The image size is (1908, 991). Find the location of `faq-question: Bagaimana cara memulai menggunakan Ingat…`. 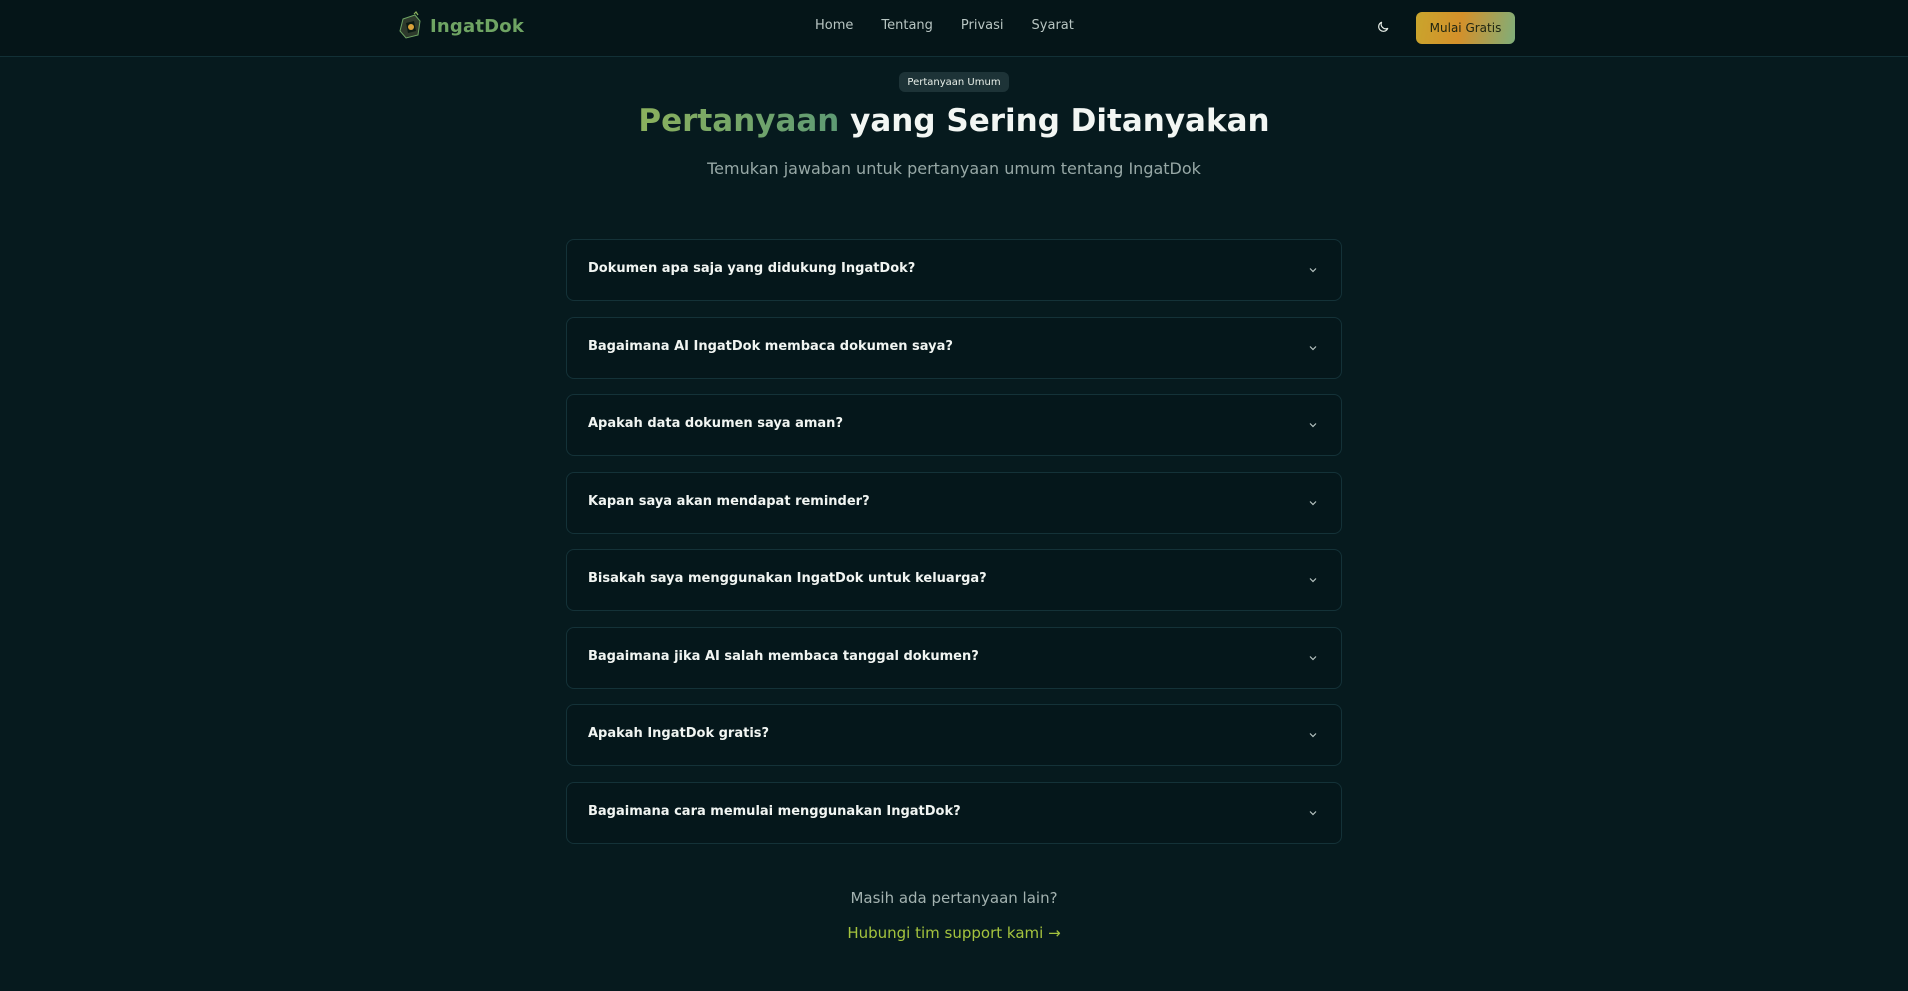

faq-question: Bagaimana cara memulai menggunakan Ingat… is located at coordinates (774, 811).